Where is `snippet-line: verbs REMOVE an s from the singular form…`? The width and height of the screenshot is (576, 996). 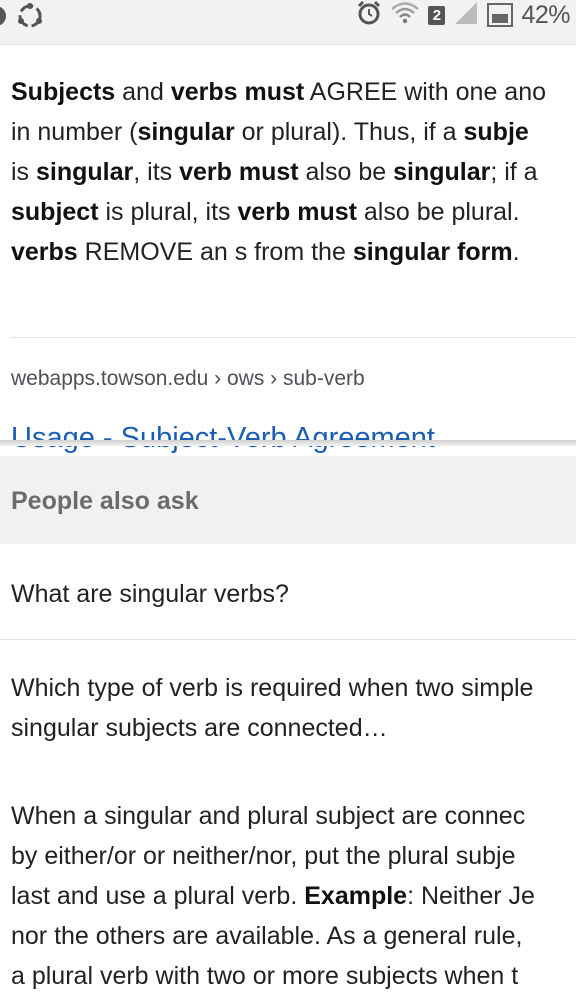 snippet-line: verbs REMOVE an s from the singular form… is located at coordinates (293, 252).